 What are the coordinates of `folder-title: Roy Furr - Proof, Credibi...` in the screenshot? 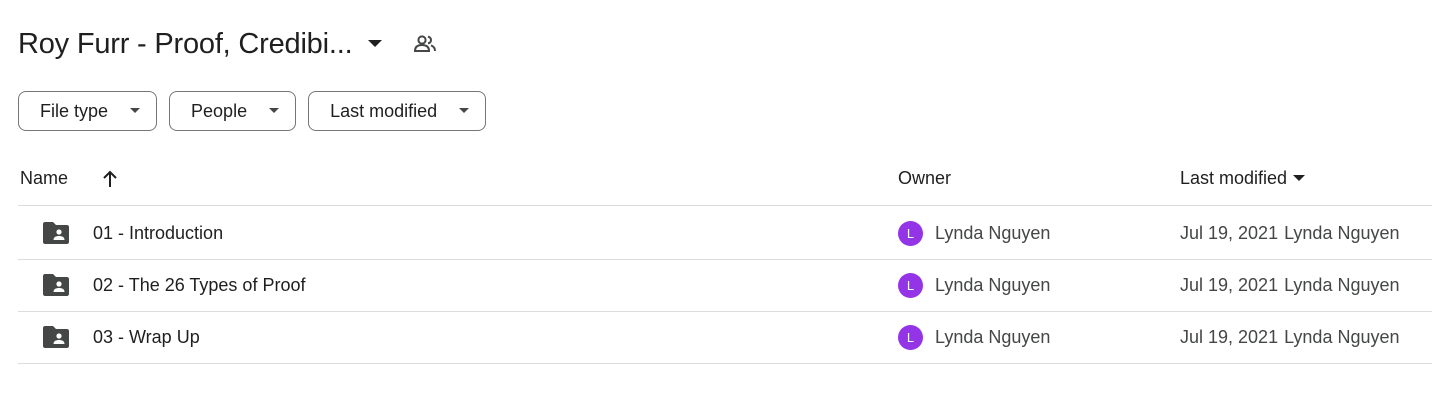 It's located at (185, 44).